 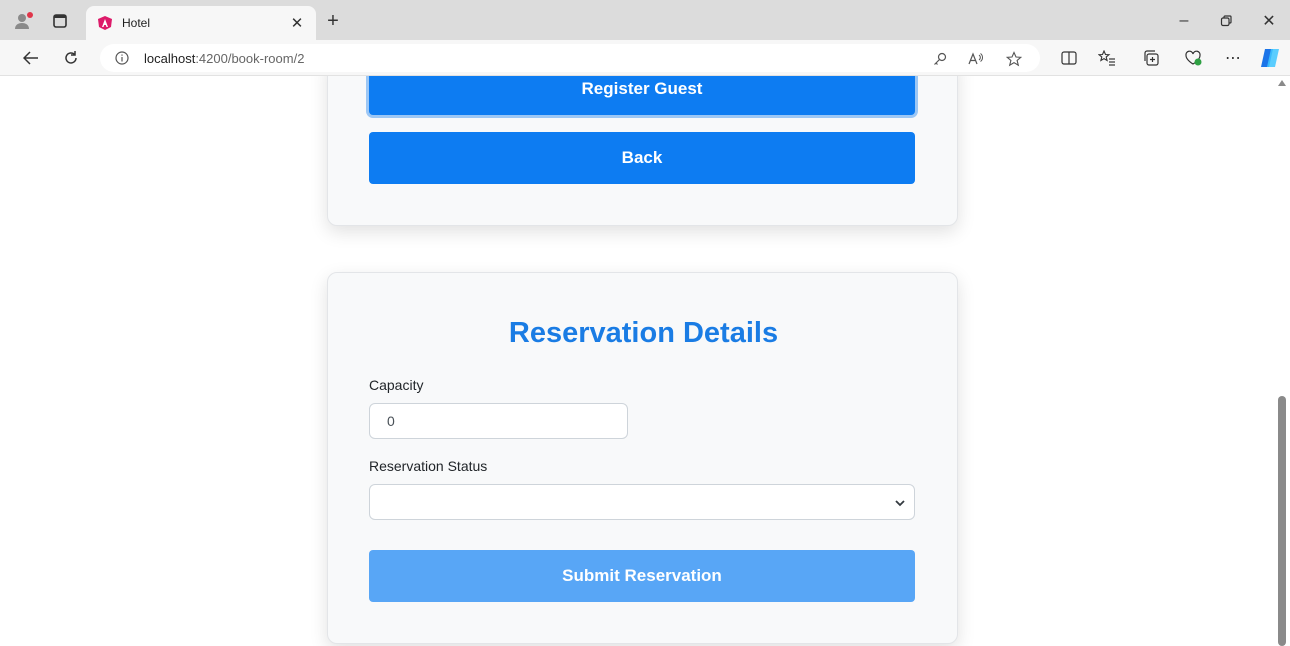 I want to click on address-bar: localhost:4200/book-room/2, so click(x=570, y=58).